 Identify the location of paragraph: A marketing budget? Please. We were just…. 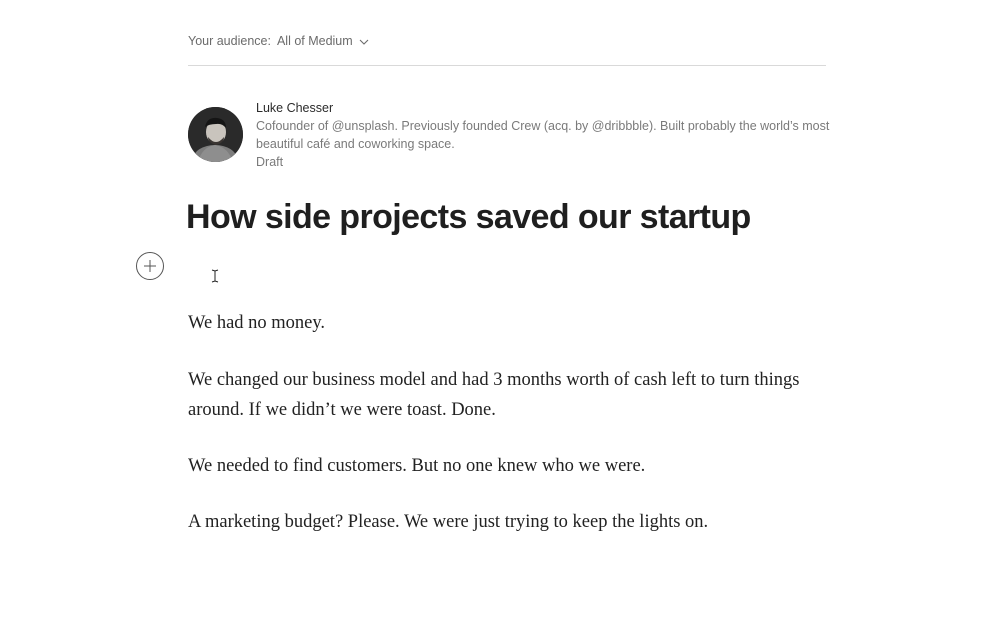
(508, 522).